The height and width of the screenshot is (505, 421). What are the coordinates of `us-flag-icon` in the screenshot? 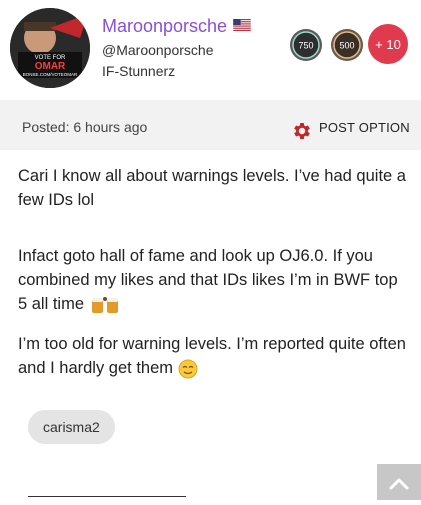 It's located at (242, 25).